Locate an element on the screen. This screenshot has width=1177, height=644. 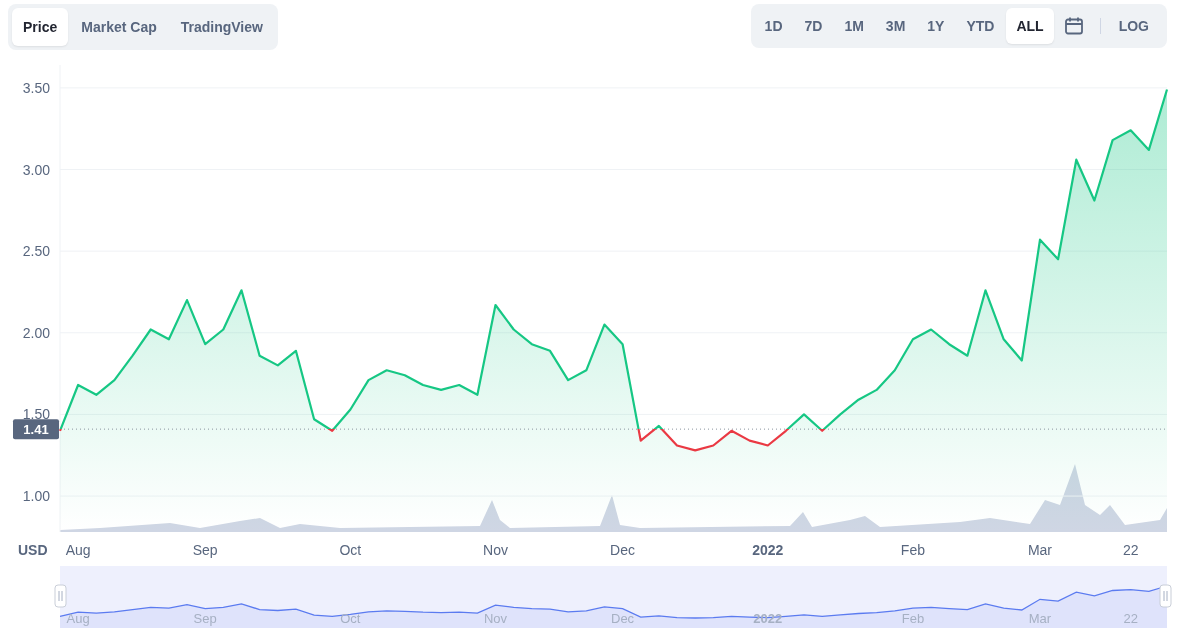
y-axis-label: 1.00 is located at coordinates (36, 496).